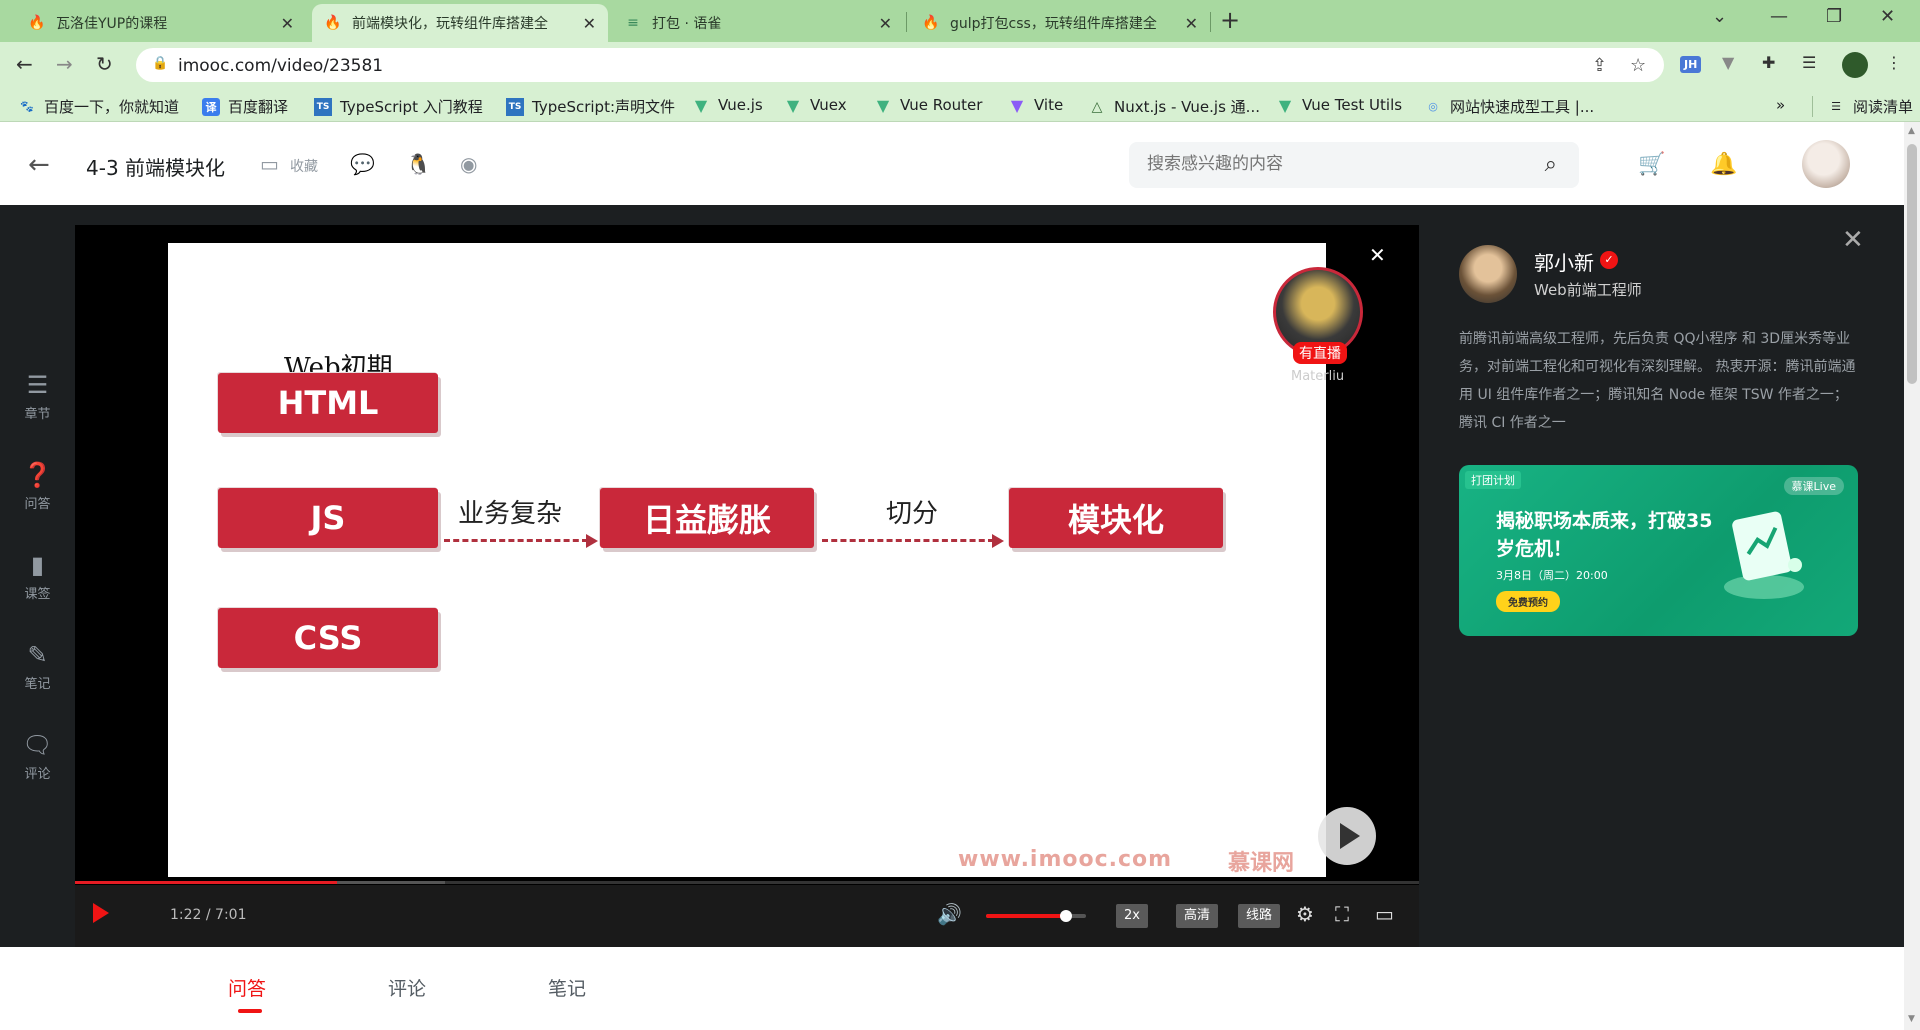 This screenshot has height=1030, width=1920. Describe the element at coordinates (112, 24) in the screenshot. I see `tab-label: 瓦洛佳YUP的课程` at that location.